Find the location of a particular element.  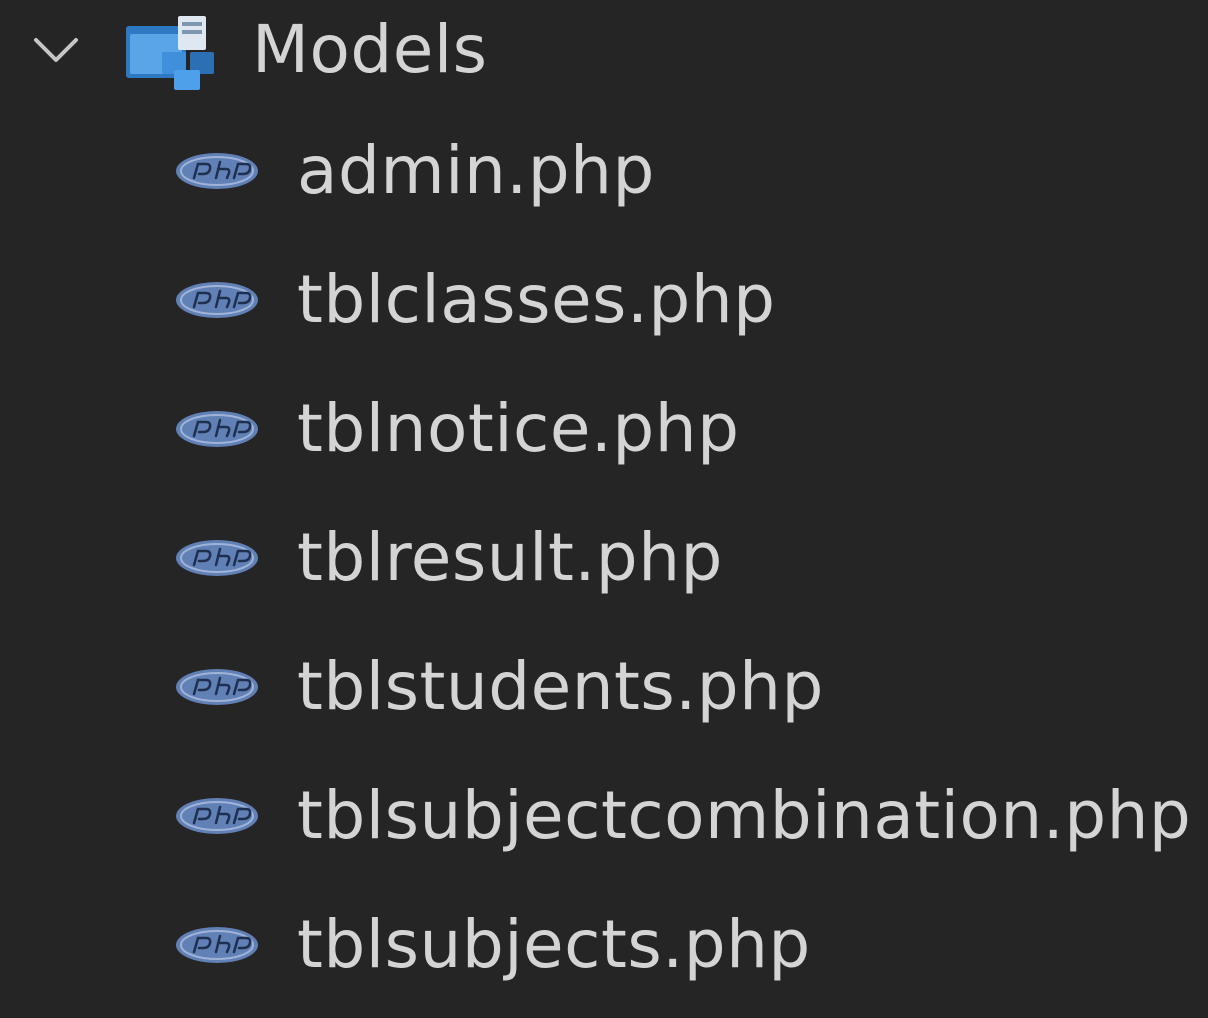

folder-row-models: Models is located at coordinates (604, 50).